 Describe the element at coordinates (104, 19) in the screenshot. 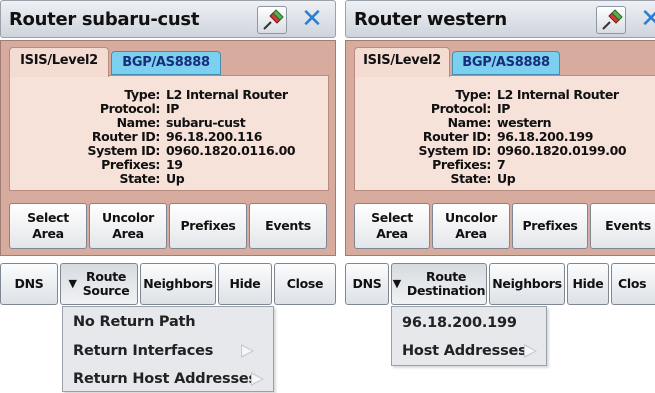

I see `window-title: Router subaru-cust` at that location.